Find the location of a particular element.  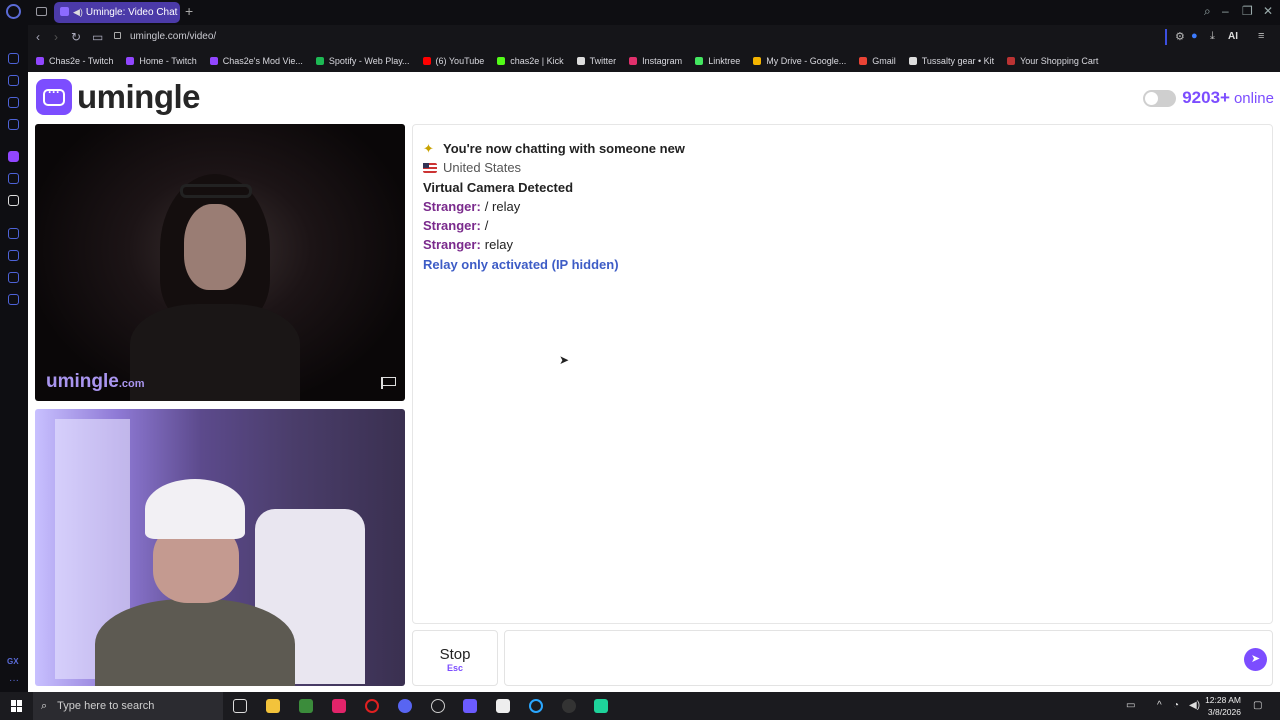

bookmark-item: (6) YouTube is located at coordinates (453, 61).